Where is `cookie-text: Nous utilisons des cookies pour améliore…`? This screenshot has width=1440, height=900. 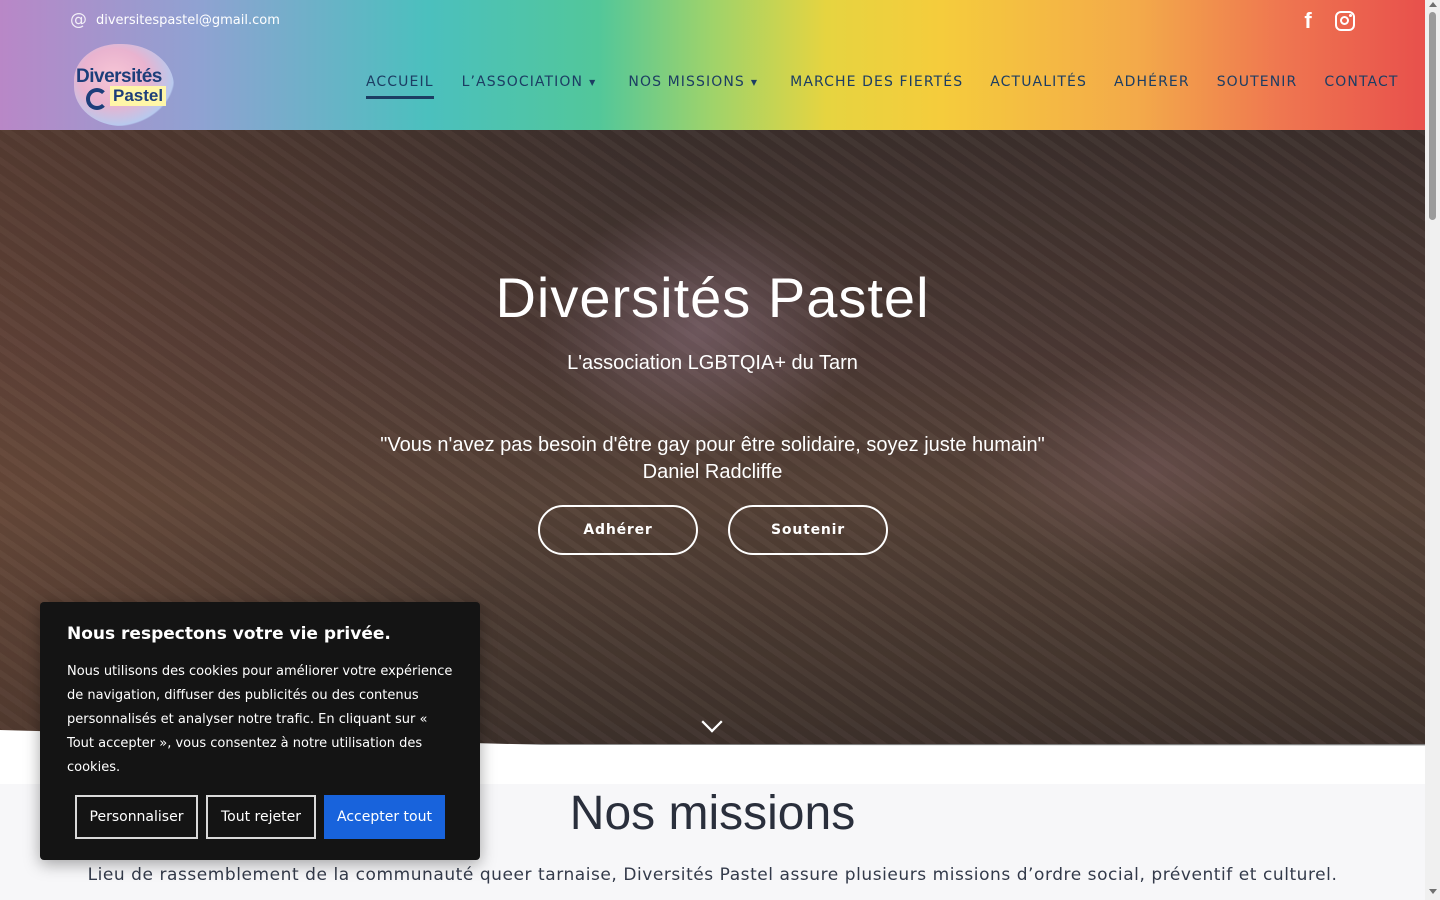
cookie-text: Nous utilisons des cookies pour améliore… is located at coordinates (260, 719).